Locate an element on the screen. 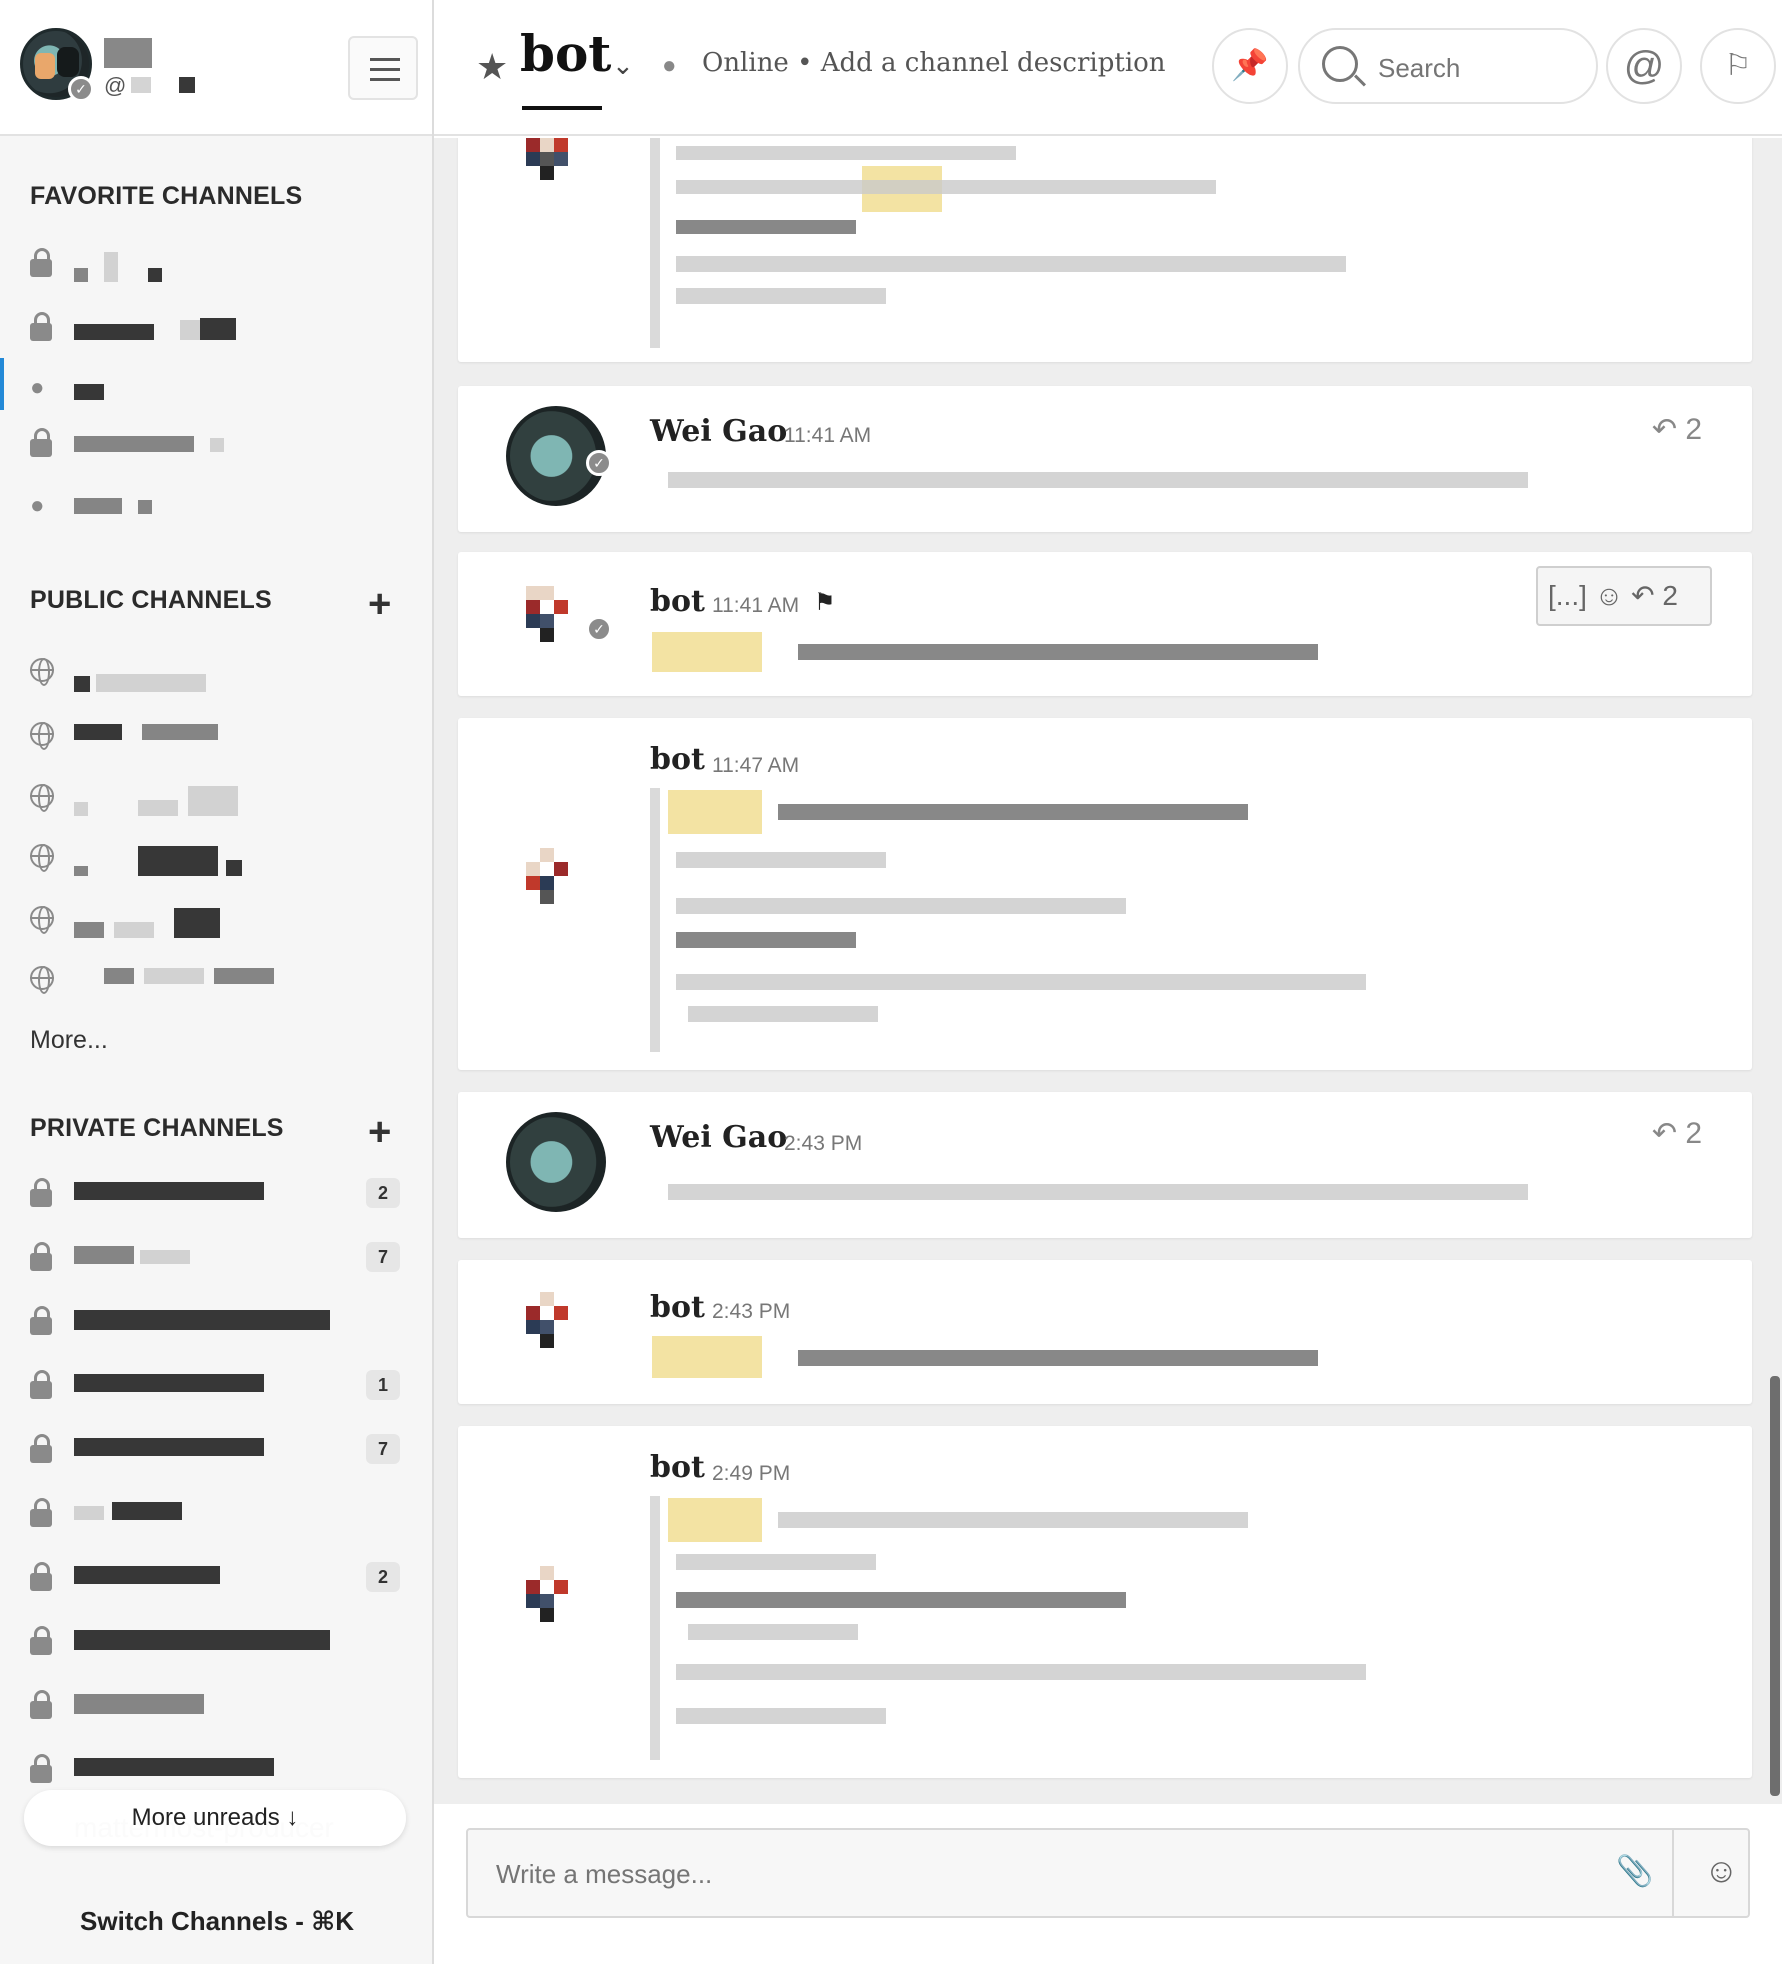  more-actions-button: [...] is located at coordinates (1567, 595).